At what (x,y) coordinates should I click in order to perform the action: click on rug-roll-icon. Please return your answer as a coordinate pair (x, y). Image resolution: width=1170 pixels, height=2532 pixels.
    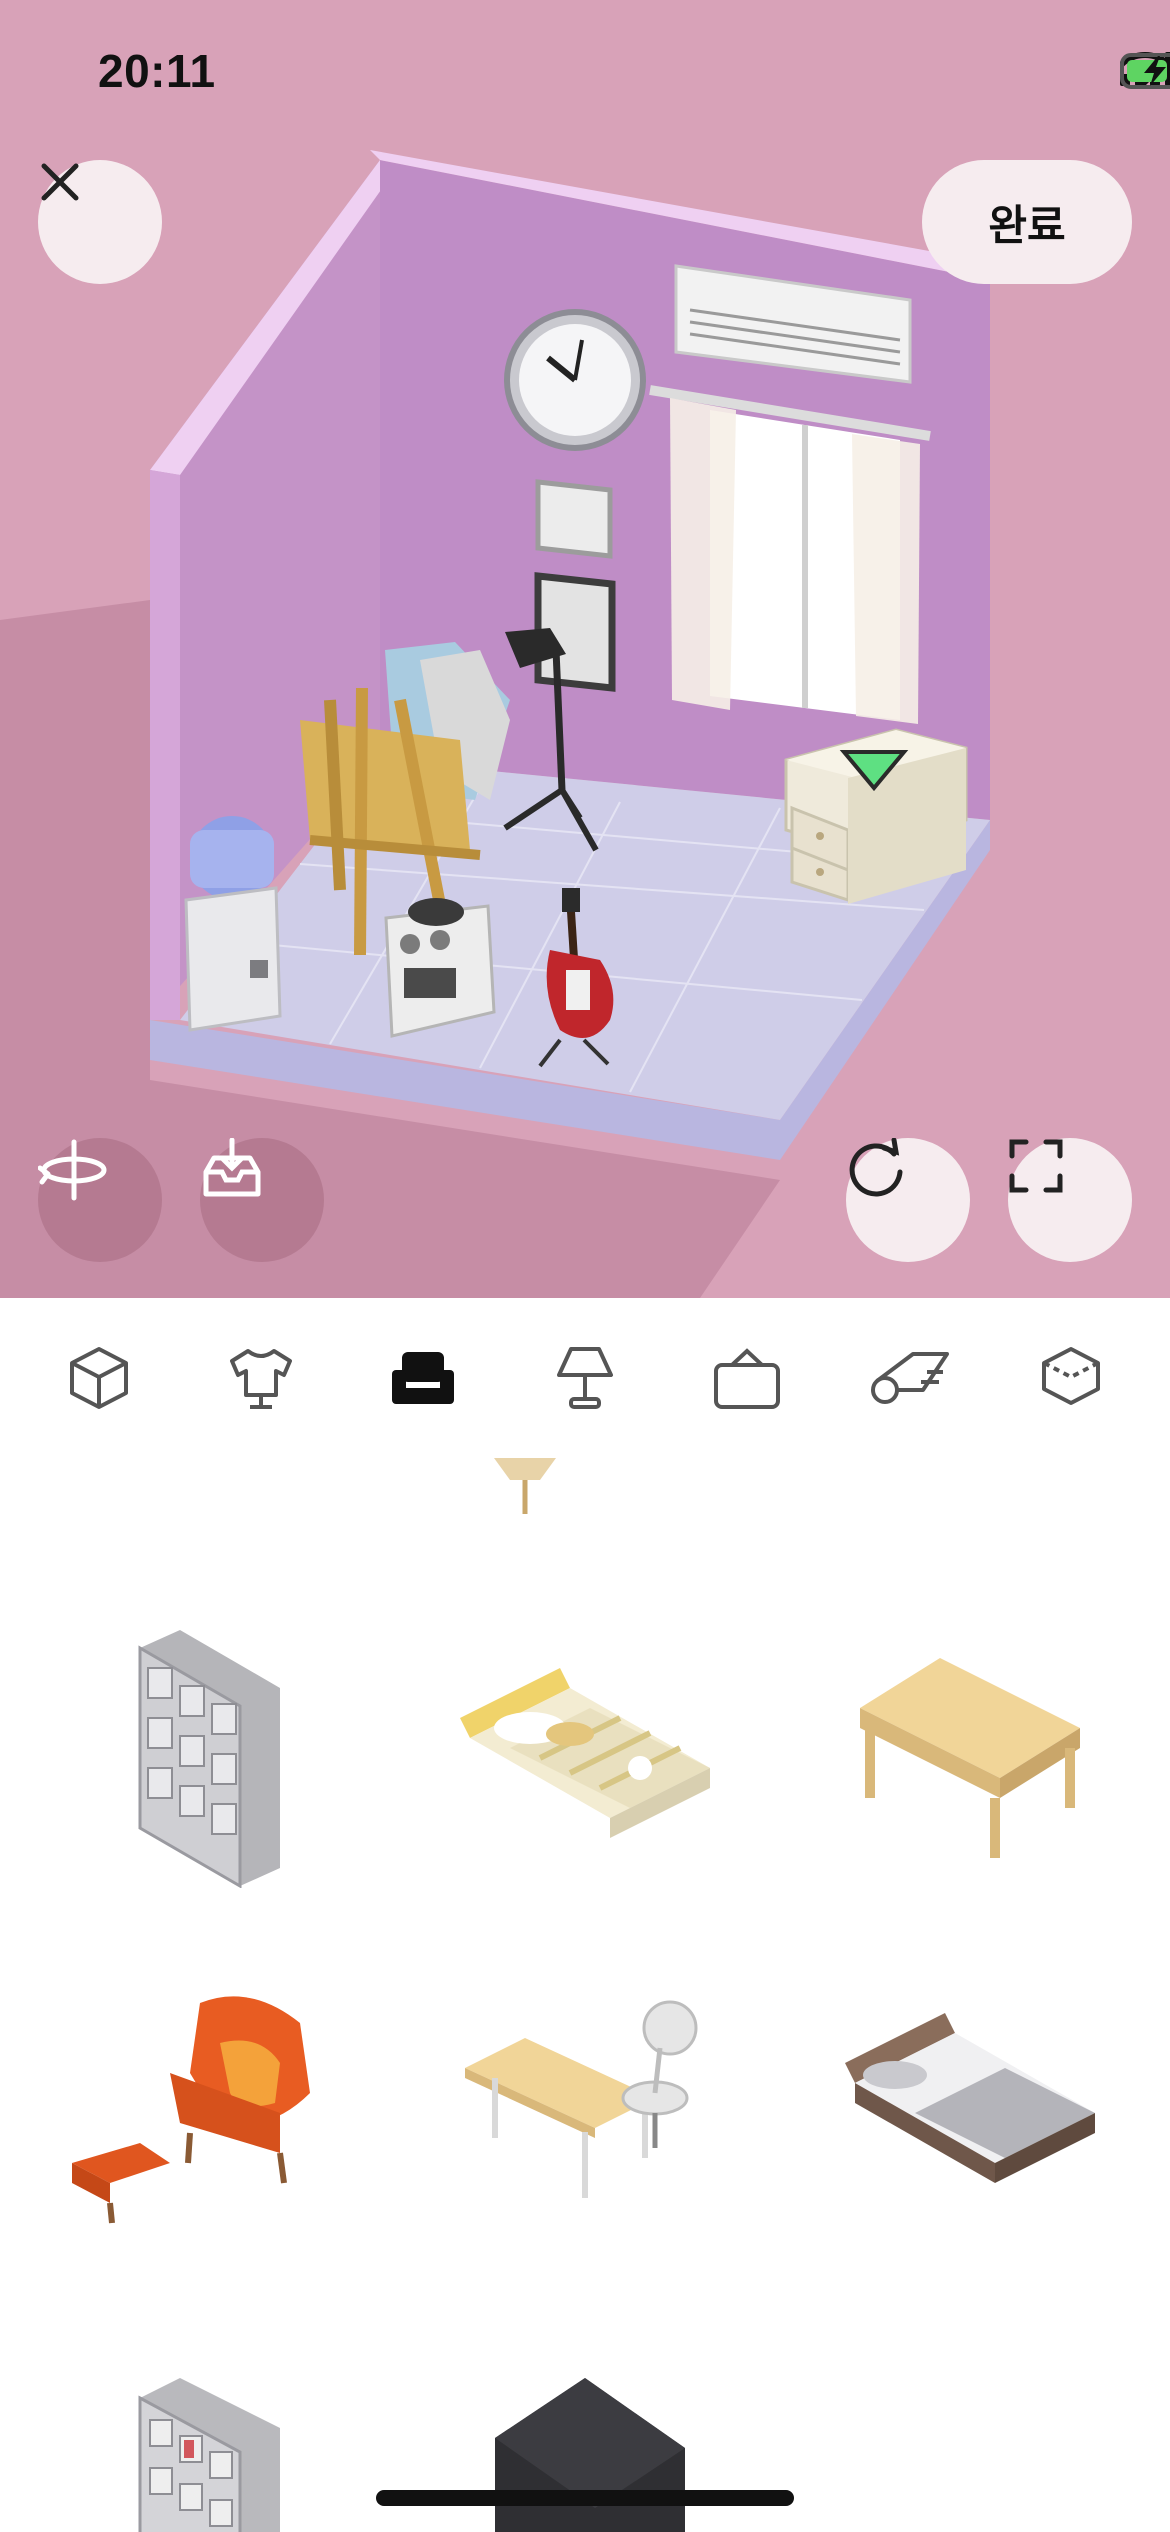
    Looking at the image, I should click on (910, 1378).